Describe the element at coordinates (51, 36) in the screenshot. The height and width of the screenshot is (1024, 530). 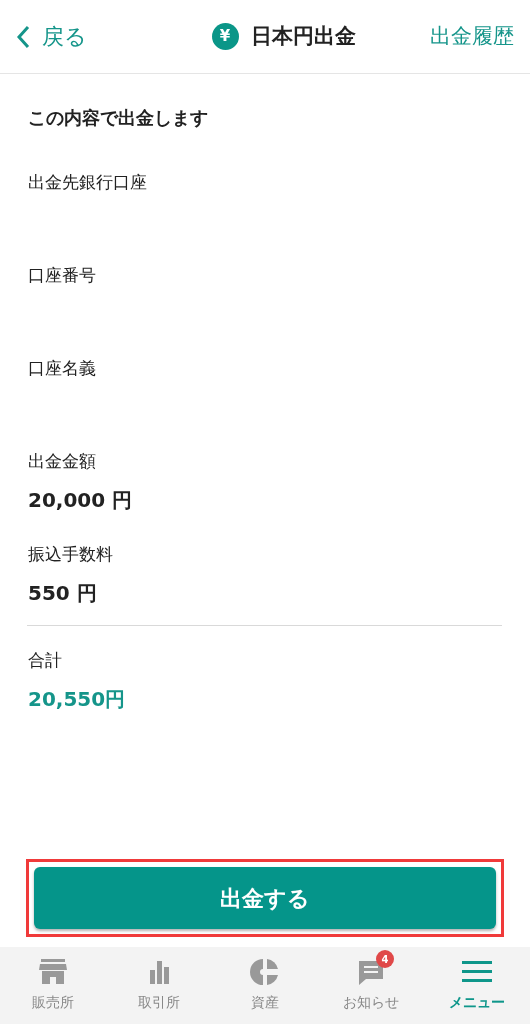
I see `back-button: 戻る` at that location.